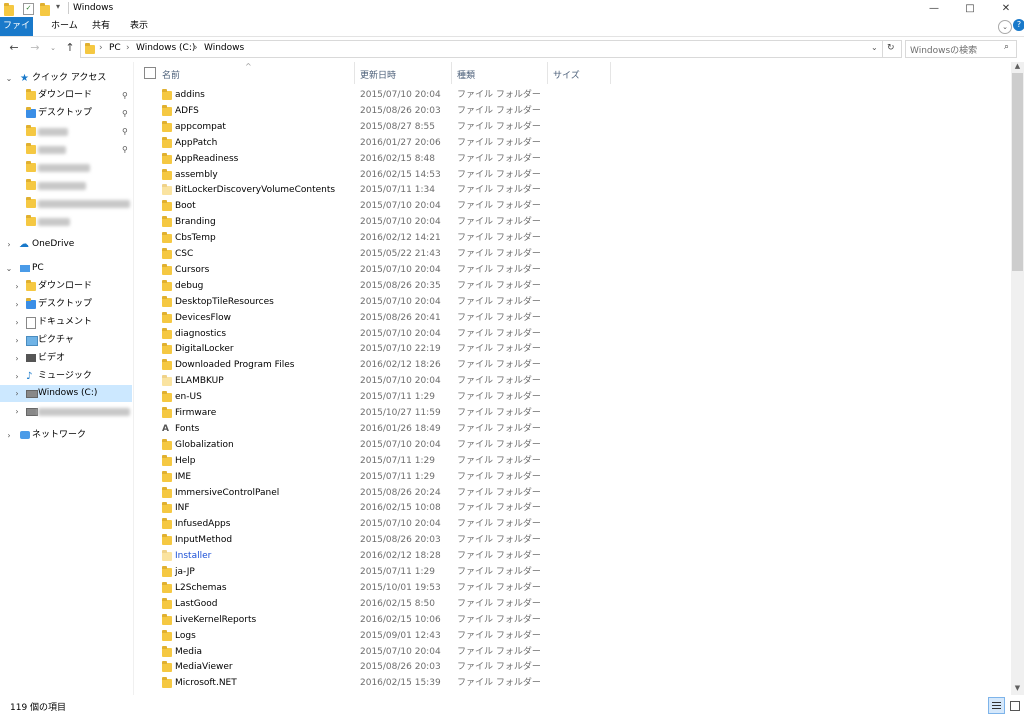  Describe the element at coordinates (572, 667) in the screenshot. I see `file-row: MediaViewer 2015/08/26 20:03 ファイル フォルダー` at that location.